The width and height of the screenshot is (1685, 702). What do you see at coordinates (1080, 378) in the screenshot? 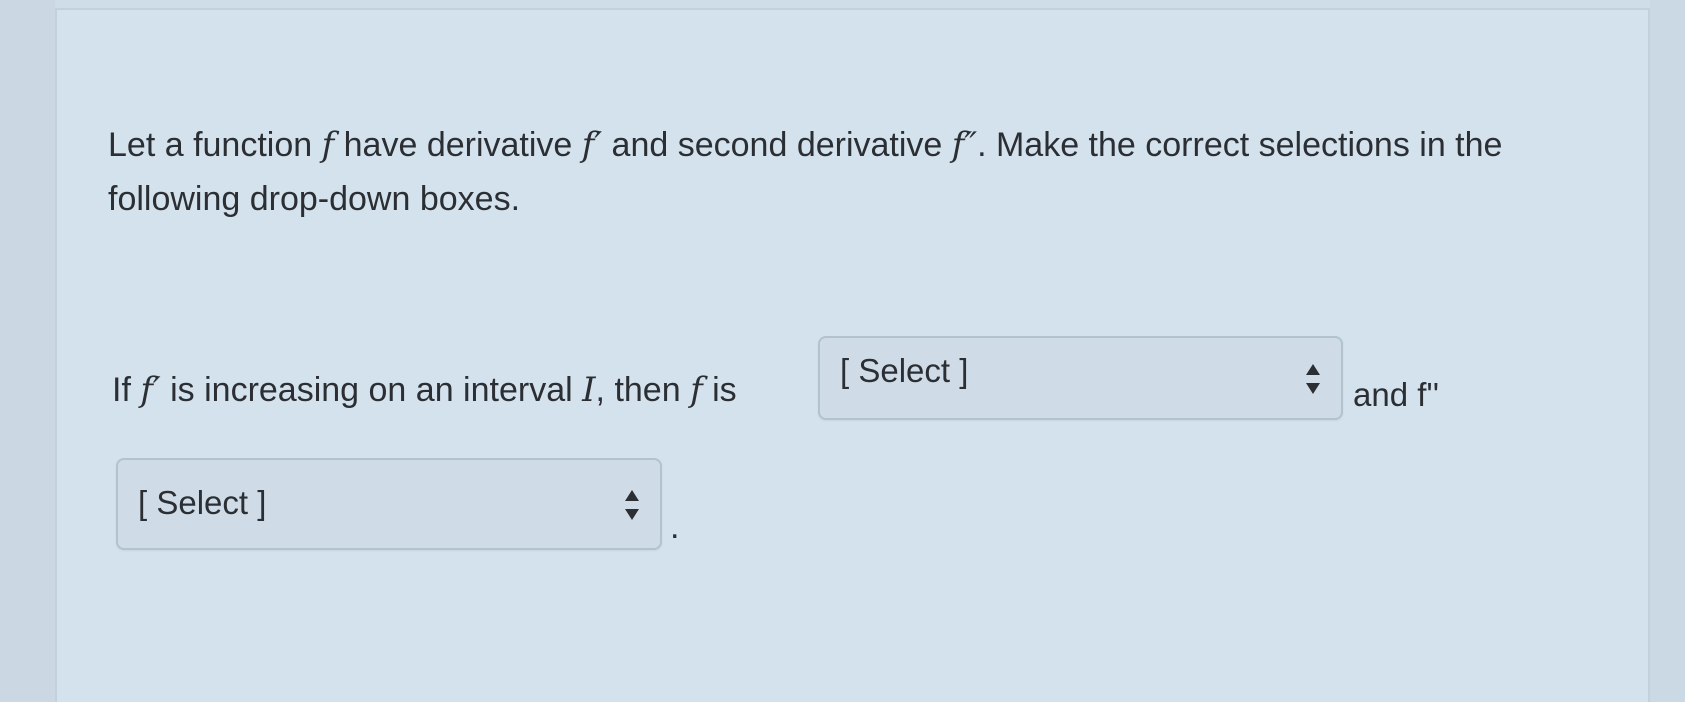
I see `select-dropdown-1: [ Select ]` at bounding box center [1080, 378].